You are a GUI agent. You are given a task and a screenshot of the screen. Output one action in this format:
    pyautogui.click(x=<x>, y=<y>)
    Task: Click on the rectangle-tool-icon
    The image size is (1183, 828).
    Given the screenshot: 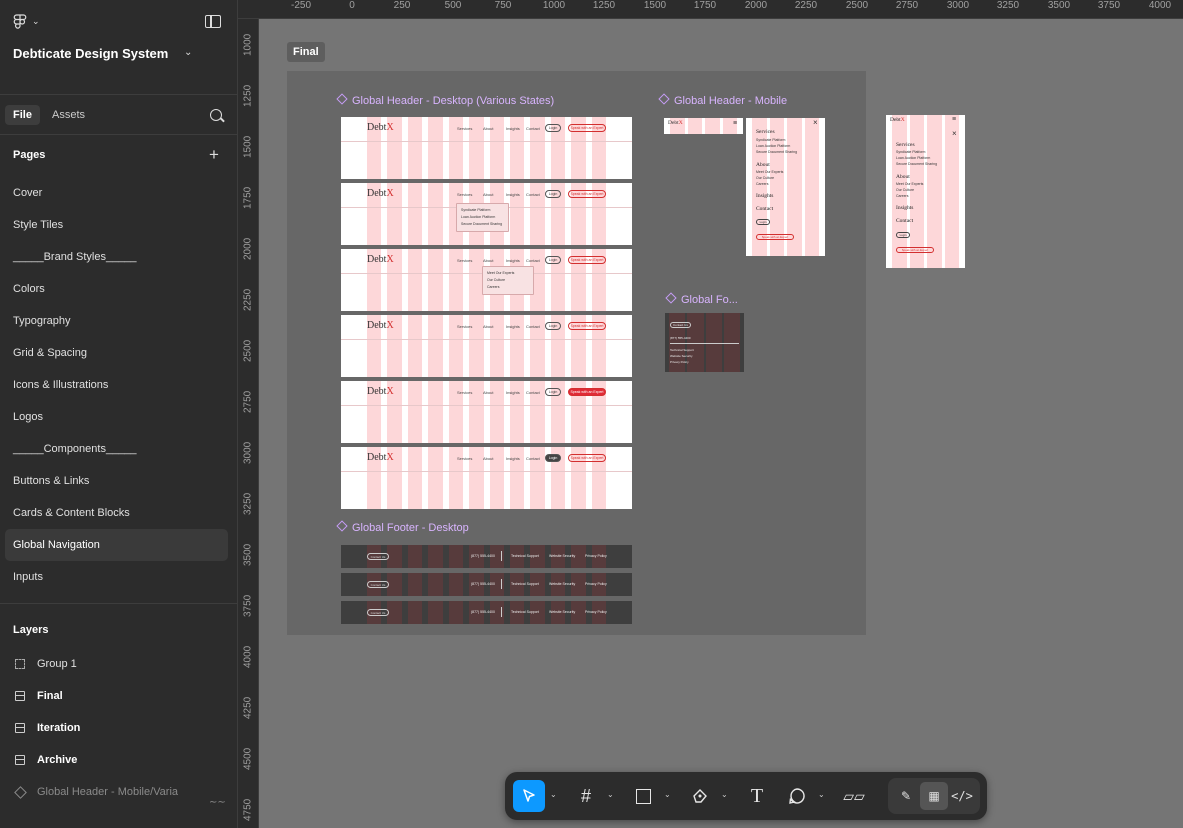 What is the action you would take?
    pyautogui.click(x=643, y=796)
    